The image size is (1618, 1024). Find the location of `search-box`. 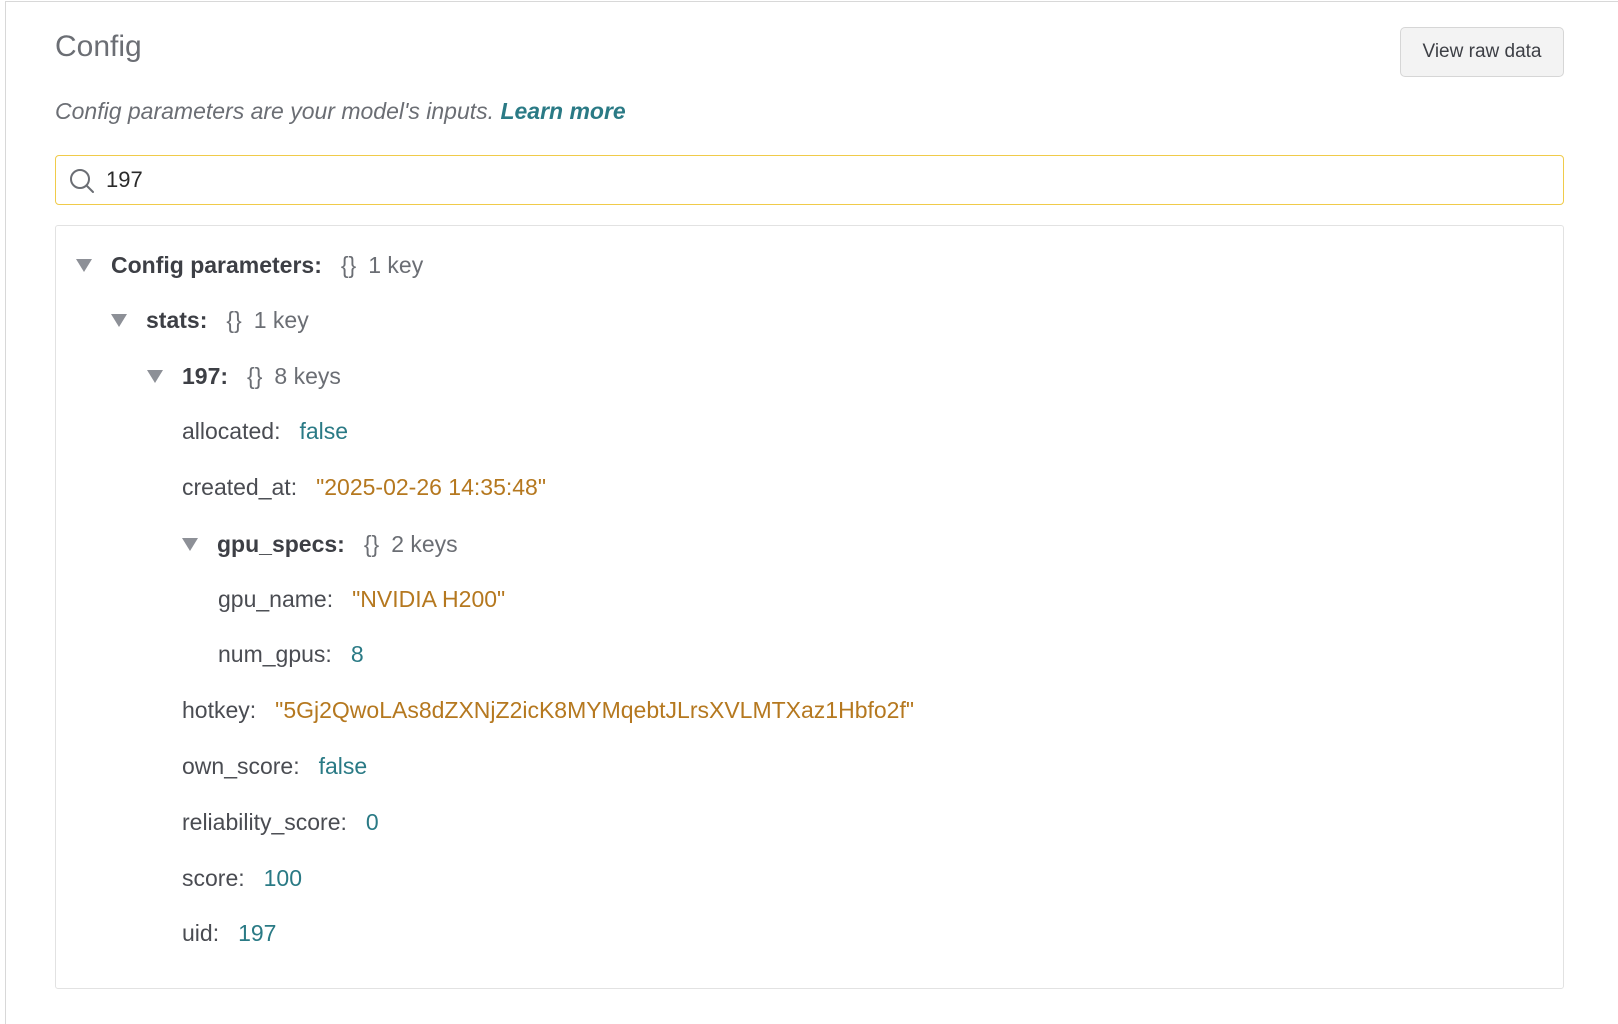

search-box is located at coordinates (809, 180).